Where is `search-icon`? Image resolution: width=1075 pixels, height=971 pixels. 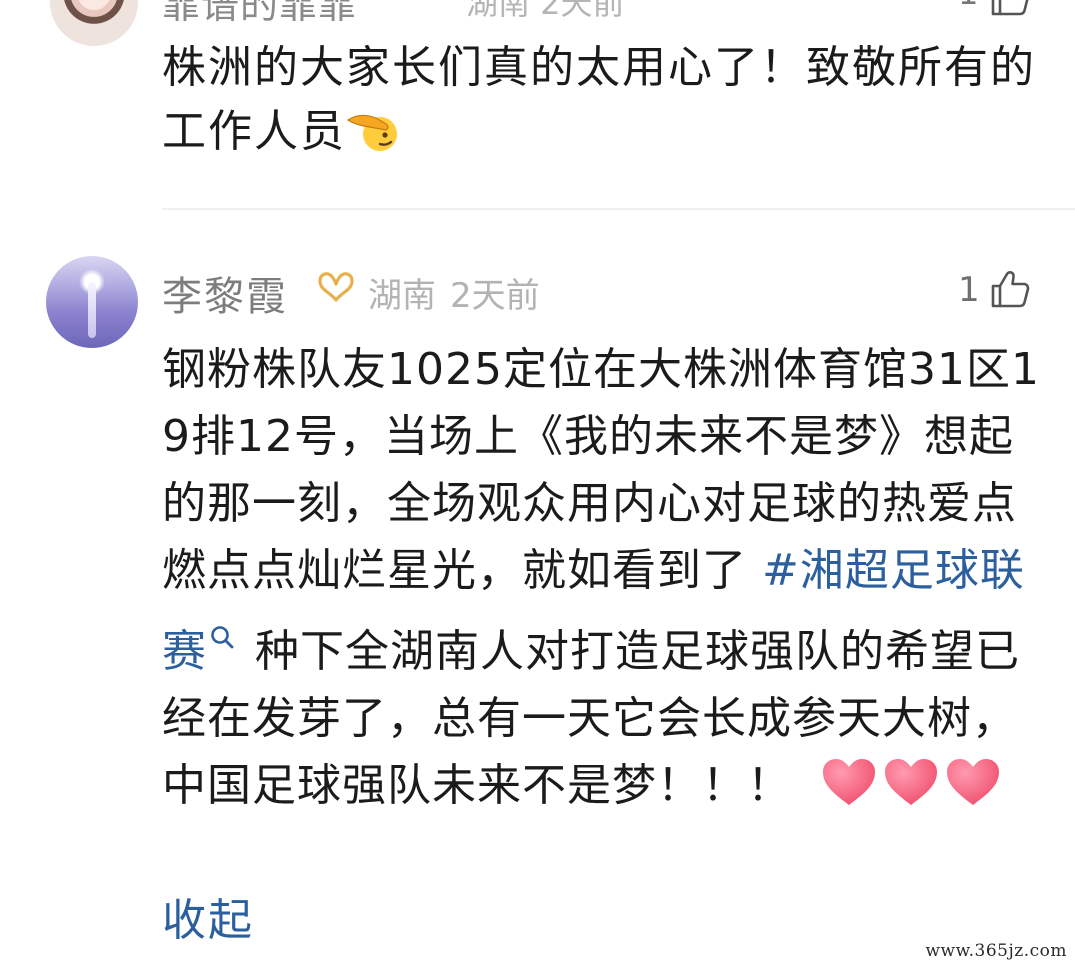 search-icon is located at coordinates (223, 626).